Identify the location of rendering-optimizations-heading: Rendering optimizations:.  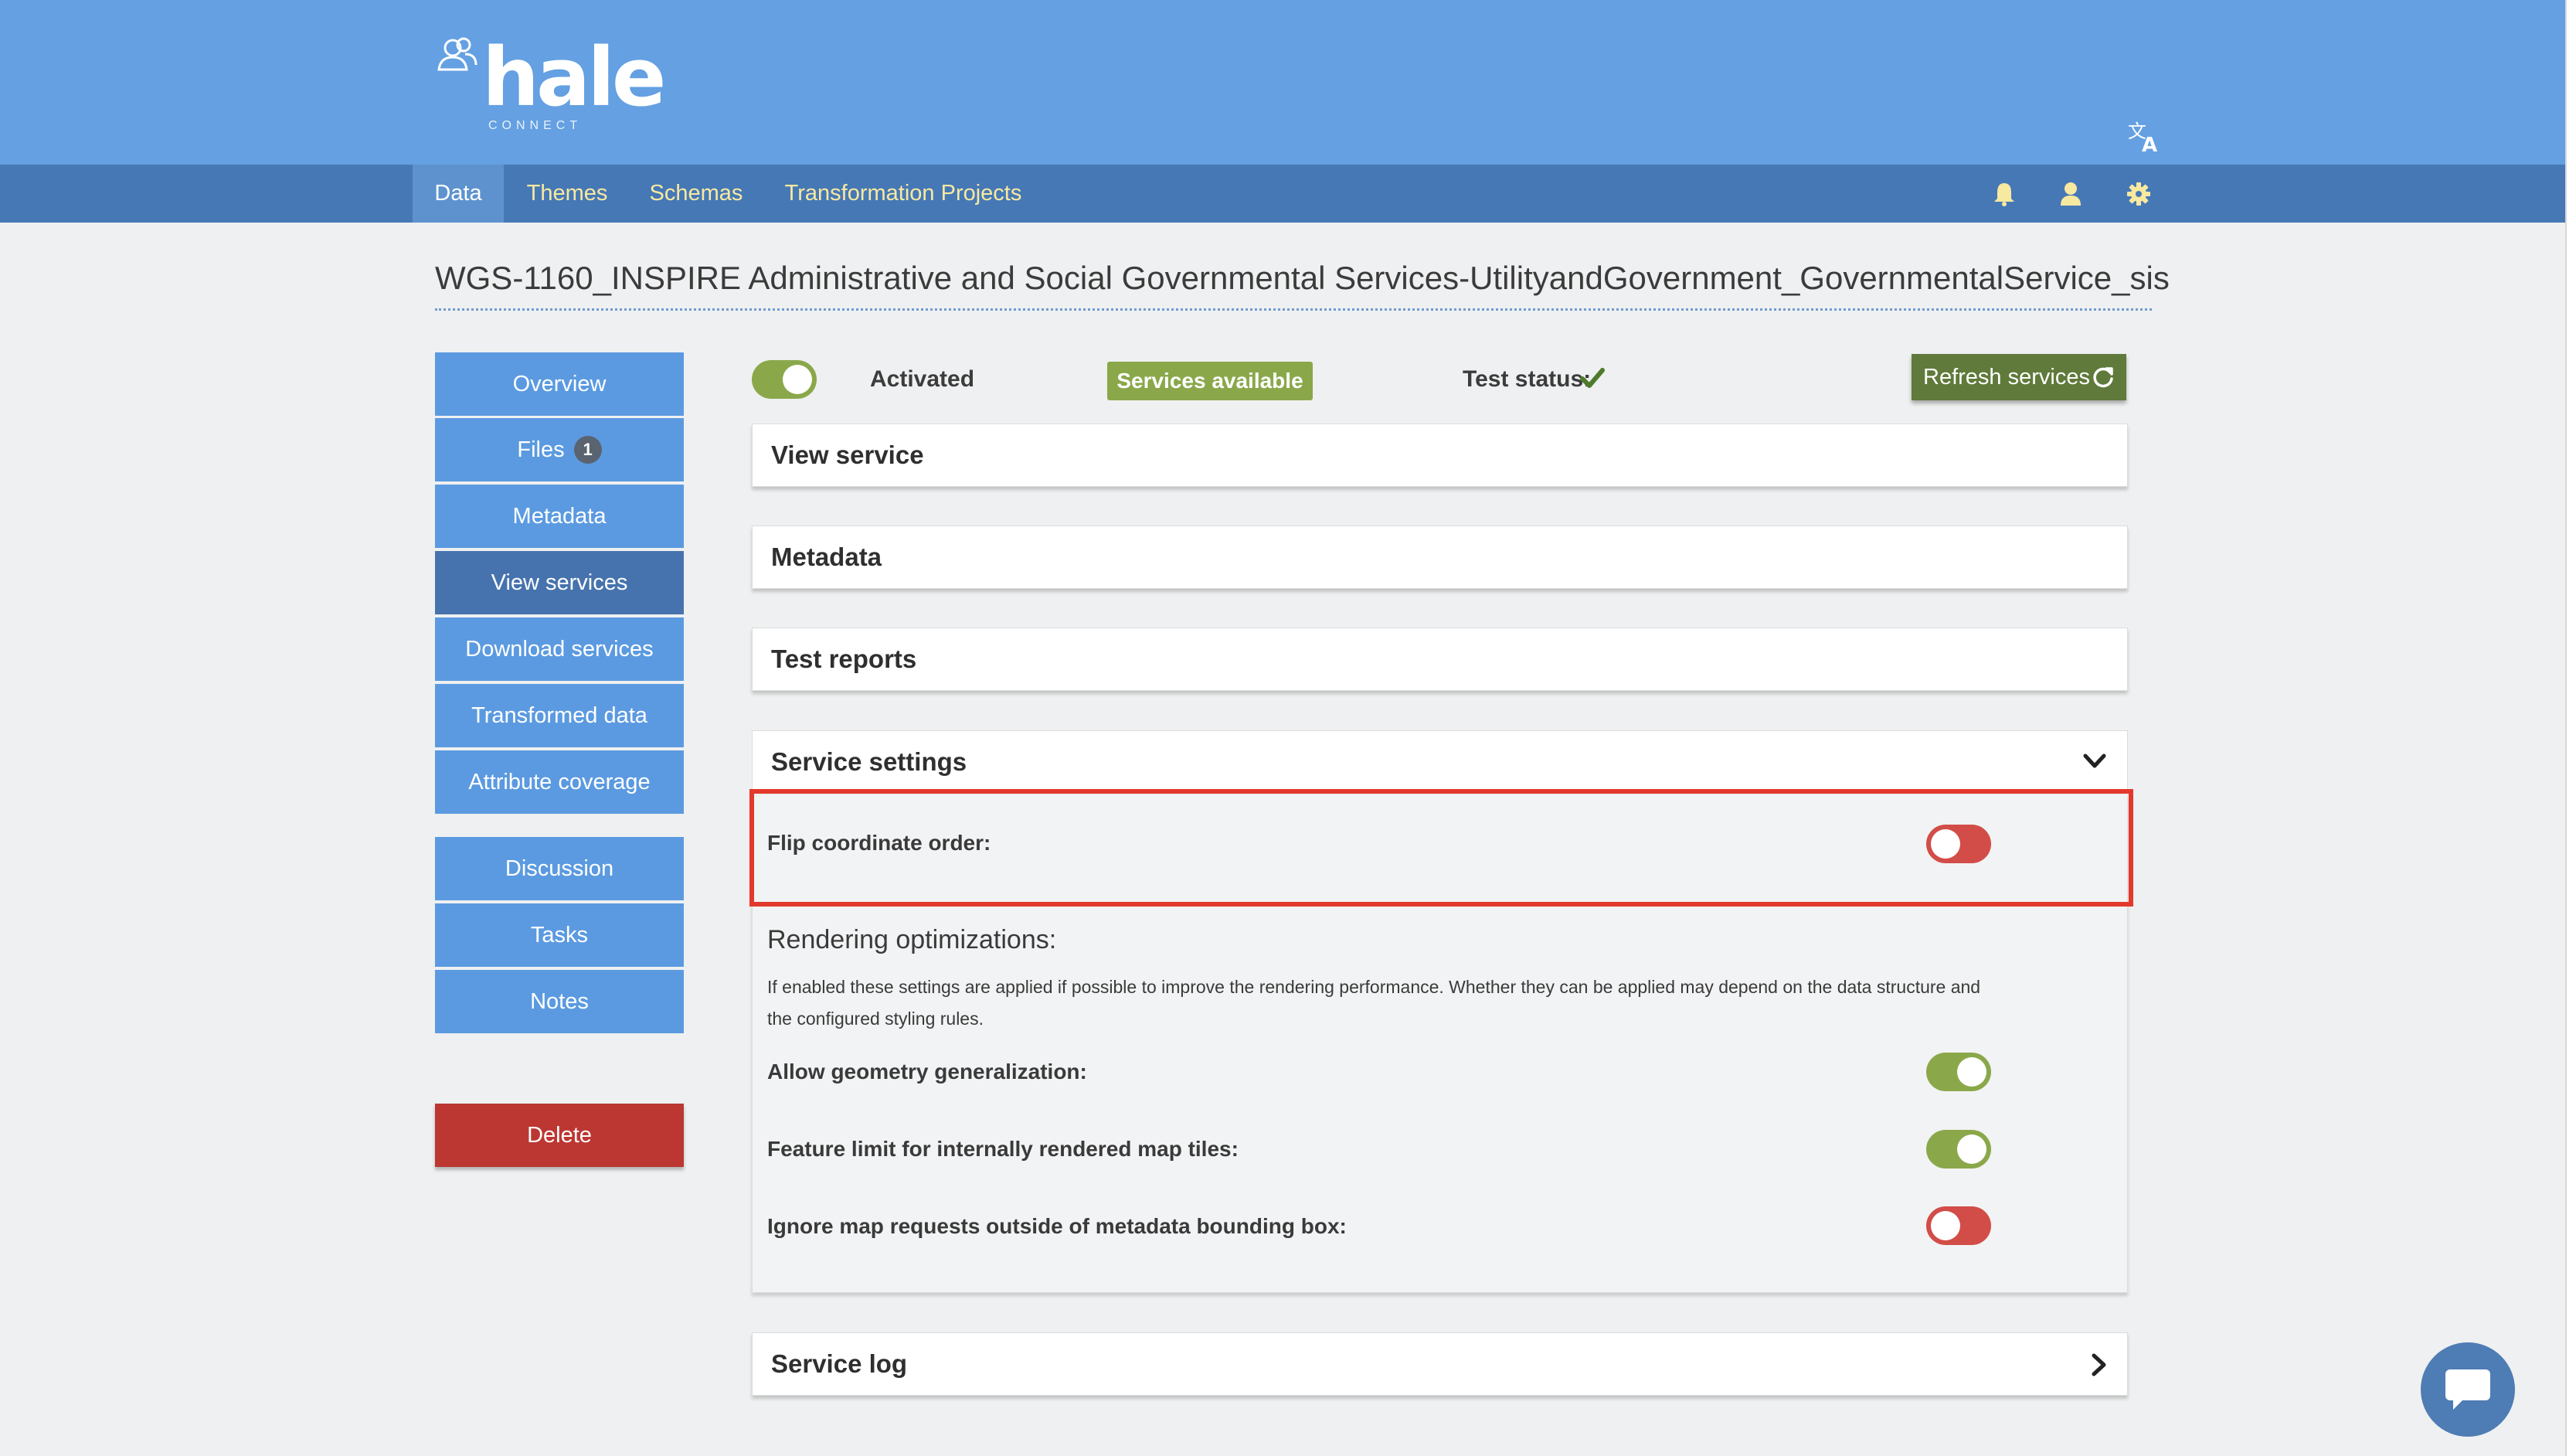
(912, 940).